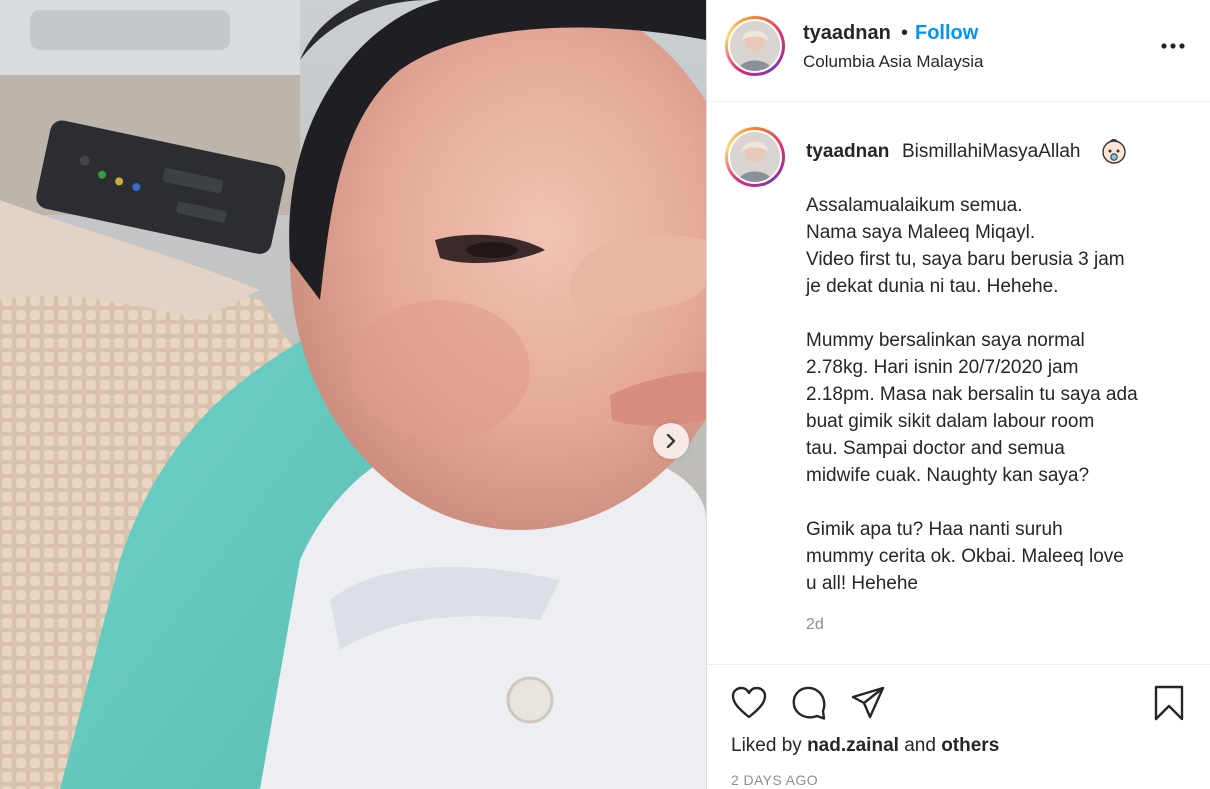 The height and width of the screenshot is (789, 1210). I want to click on chevron-right-icon, so click(671, 441).